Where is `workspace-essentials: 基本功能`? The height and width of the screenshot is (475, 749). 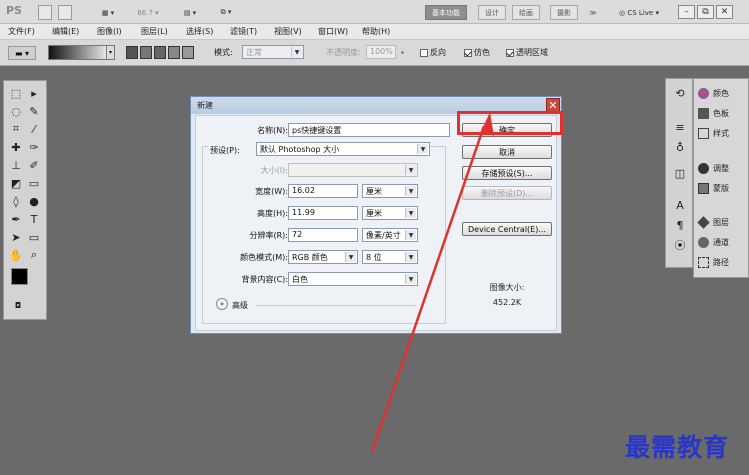
workspace-essentials: 基本功能 is located at coordinates (446, 12).